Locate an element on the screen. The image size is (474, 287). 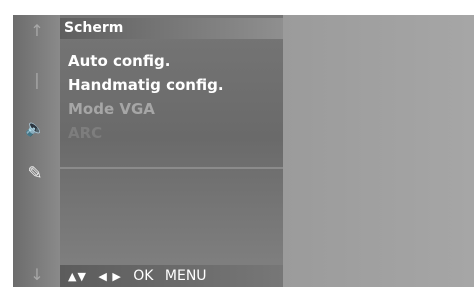
menu-item-mode-vga: Mode VGA is located at coordinates (111, 109).